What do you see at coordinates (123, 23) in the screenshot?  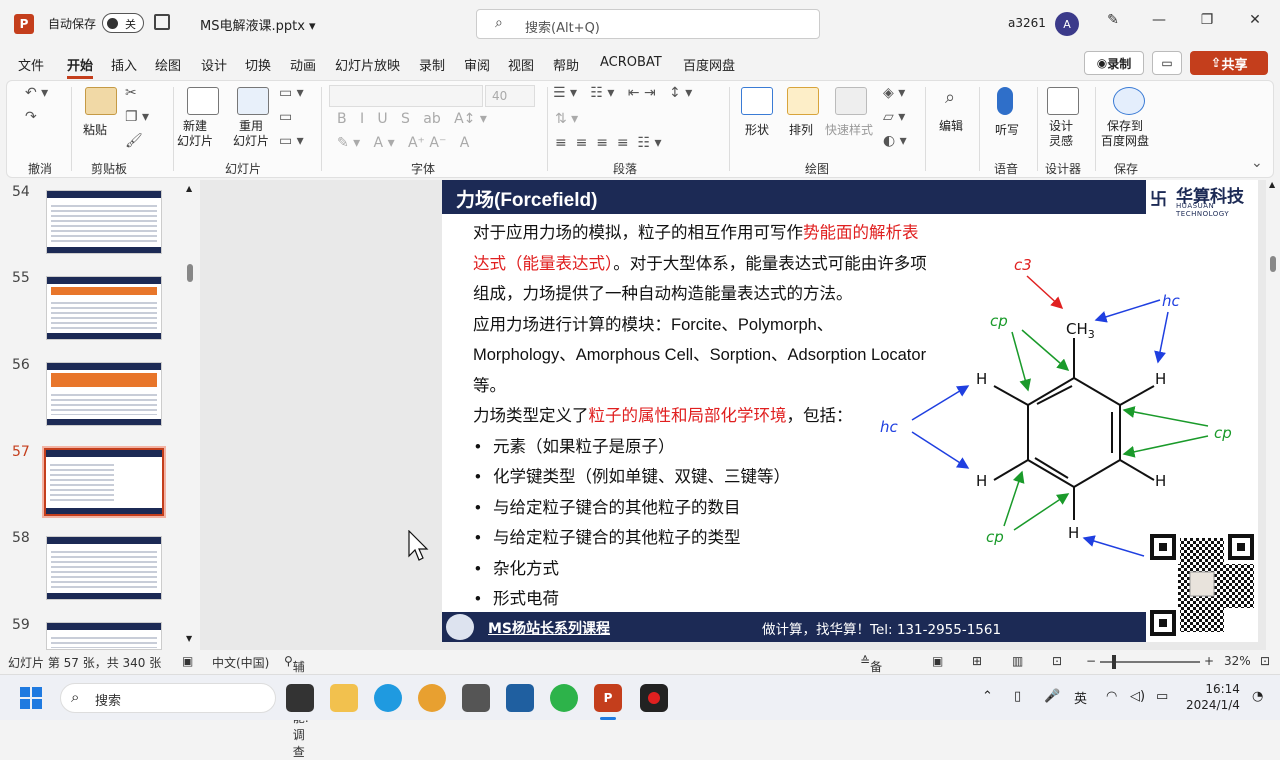 I see `autosave-toggle: 关` at bounding box center [123, 23].